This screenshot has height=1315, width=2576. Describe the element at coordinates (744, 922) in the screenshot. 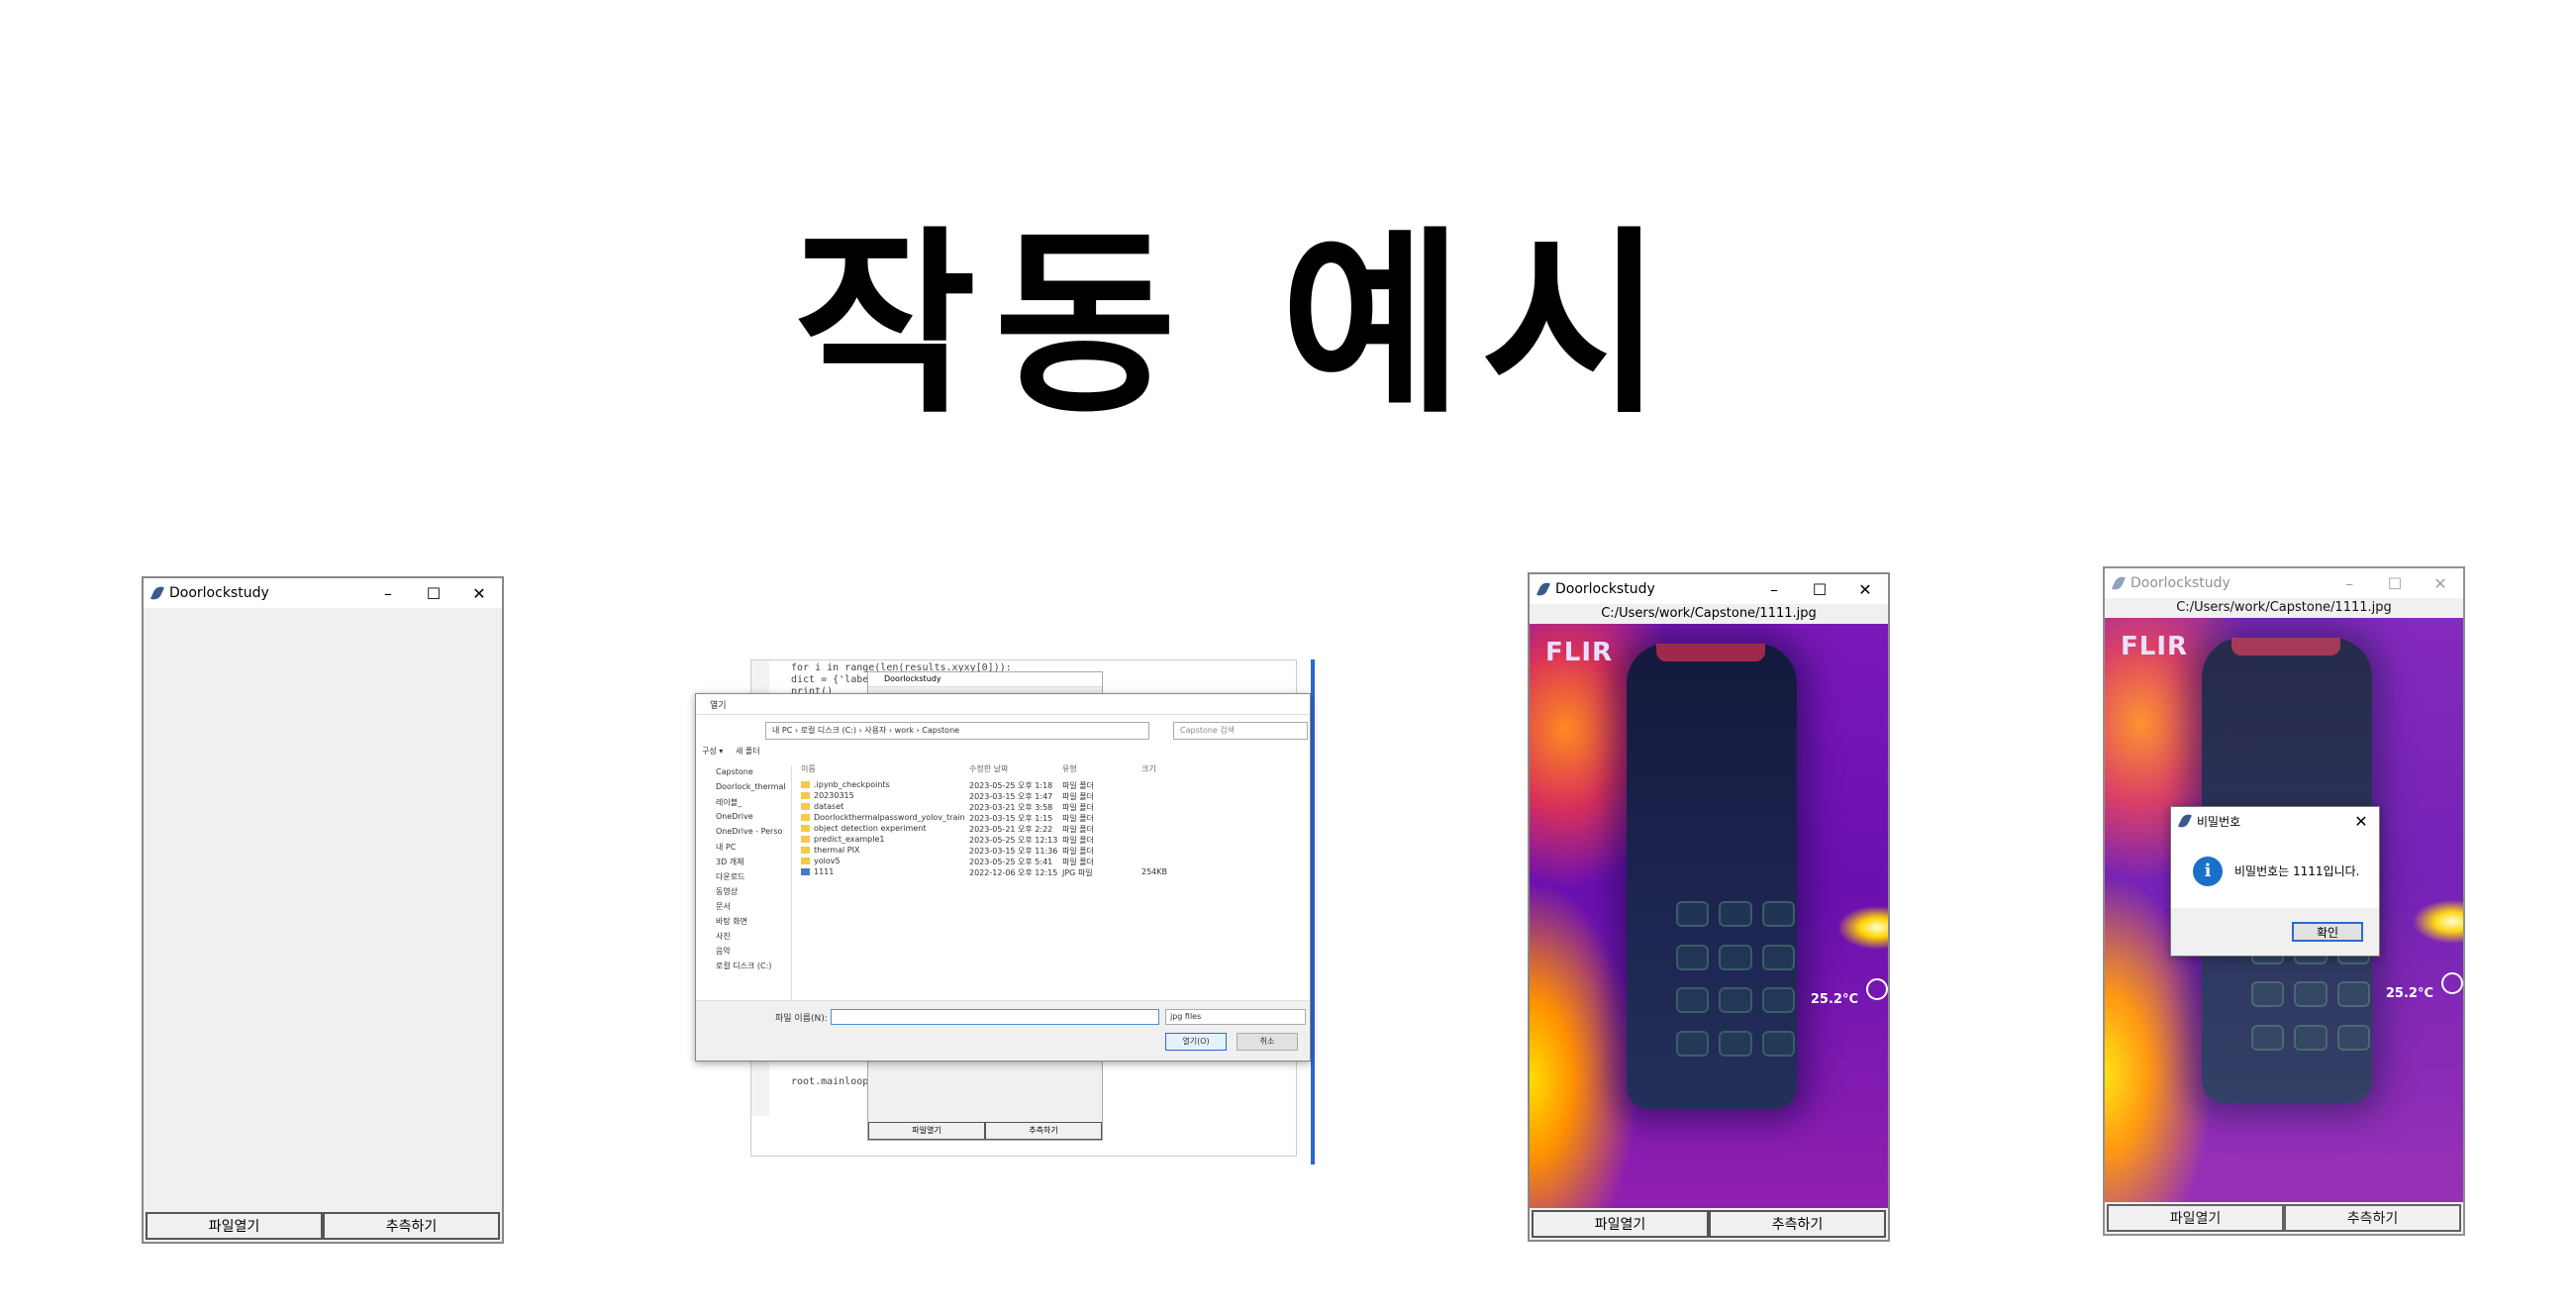

I see `nav-item: 바탕 화면` at that location.